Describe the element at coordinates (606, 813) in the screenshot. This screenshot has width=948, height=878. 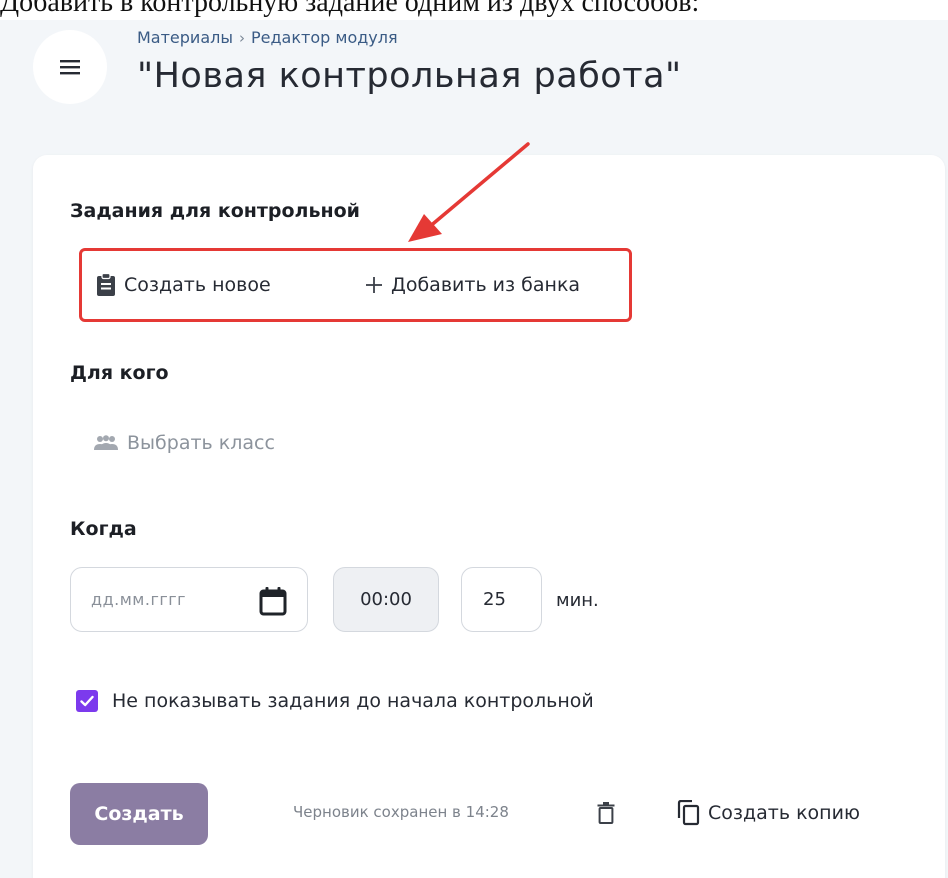
I see `trash-icon` at that location.